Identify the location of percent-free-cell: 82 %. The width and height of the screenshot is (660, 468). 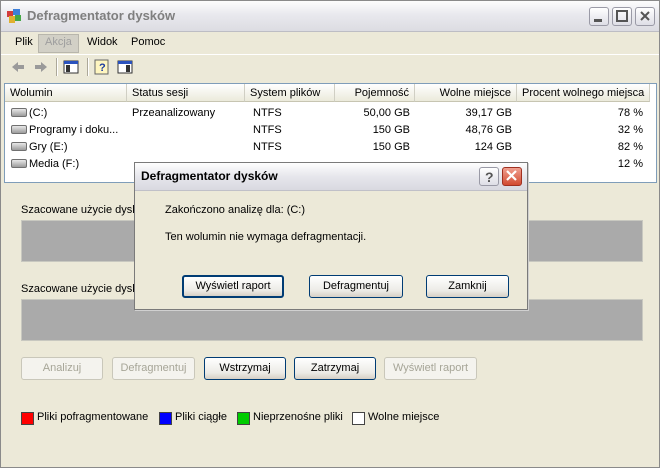
(630, 147).